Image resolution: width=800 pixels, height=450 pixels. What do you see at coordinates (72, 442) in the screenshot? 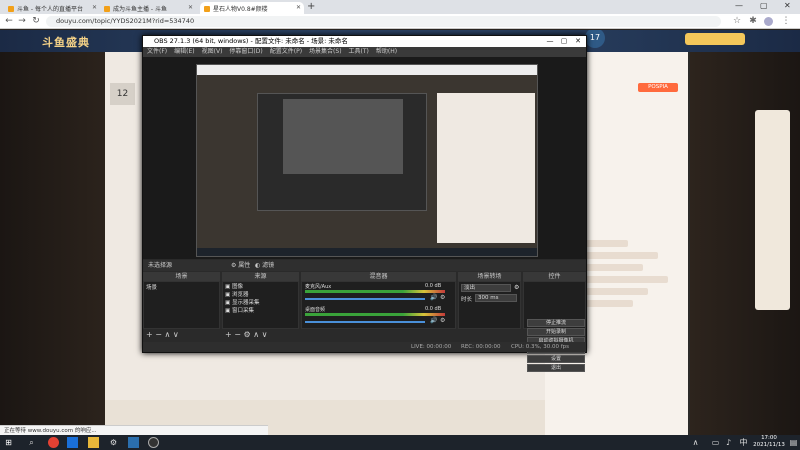
I see `app-icon` at bounding box center [72, 442].